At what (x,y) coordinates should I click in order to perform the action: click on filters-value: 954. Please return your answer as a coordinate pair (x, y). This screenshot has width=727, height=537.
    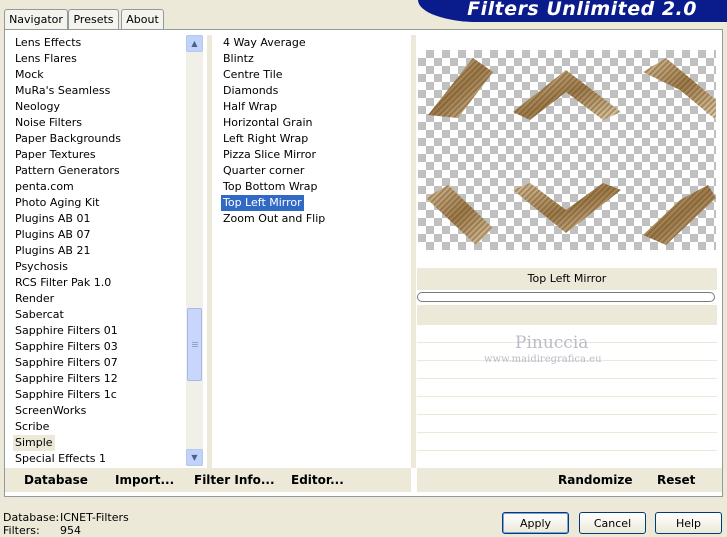
    Looking at the image, I should click on (70, 530).